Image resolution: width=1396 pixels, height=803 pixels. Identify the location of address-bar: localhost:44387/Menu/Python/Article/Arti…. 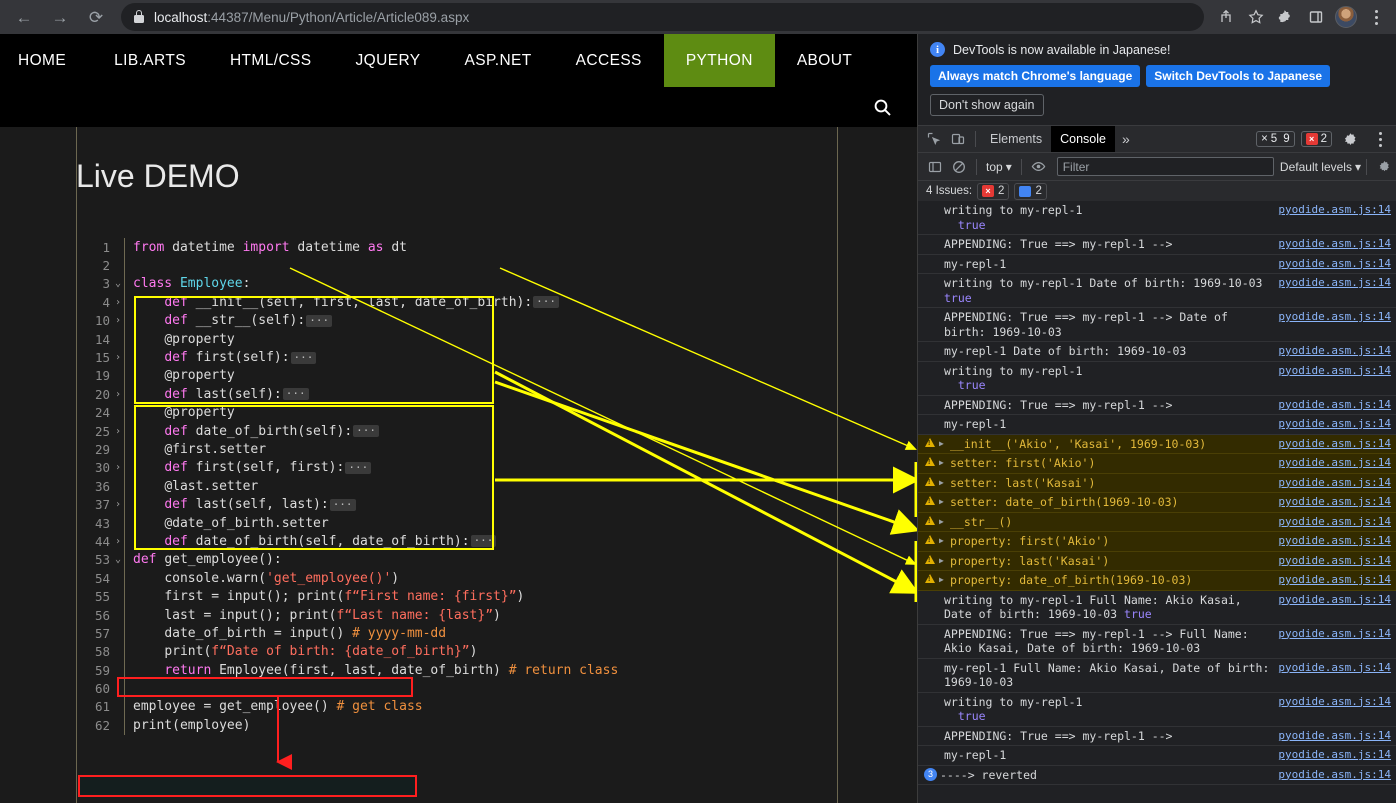
(662, 17).